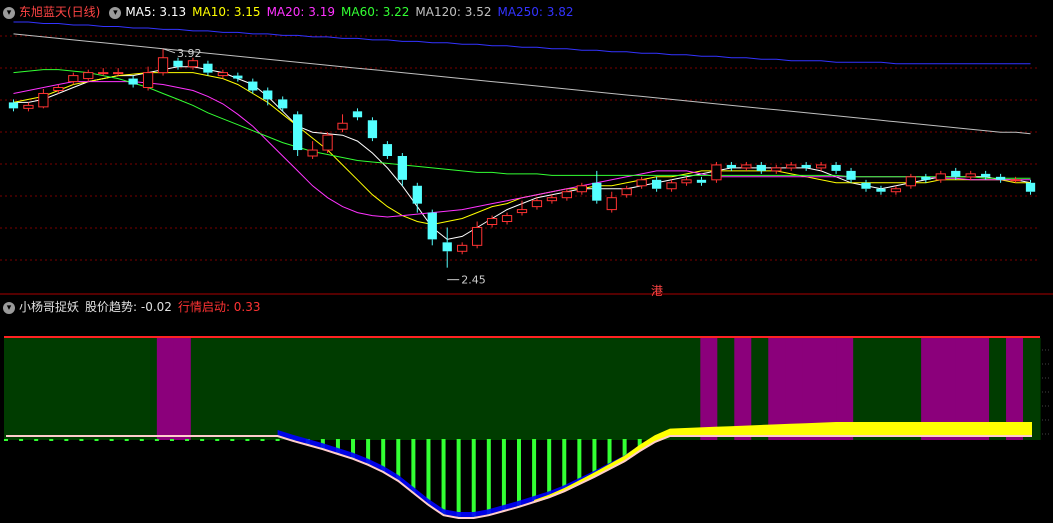 Image resolution: width=1053 pixels, height=523 pixels. What do you see at coordinates (189, 53) in the screenshot?
I see `max-price-label: 3.92` at bounding box center [189, 53].